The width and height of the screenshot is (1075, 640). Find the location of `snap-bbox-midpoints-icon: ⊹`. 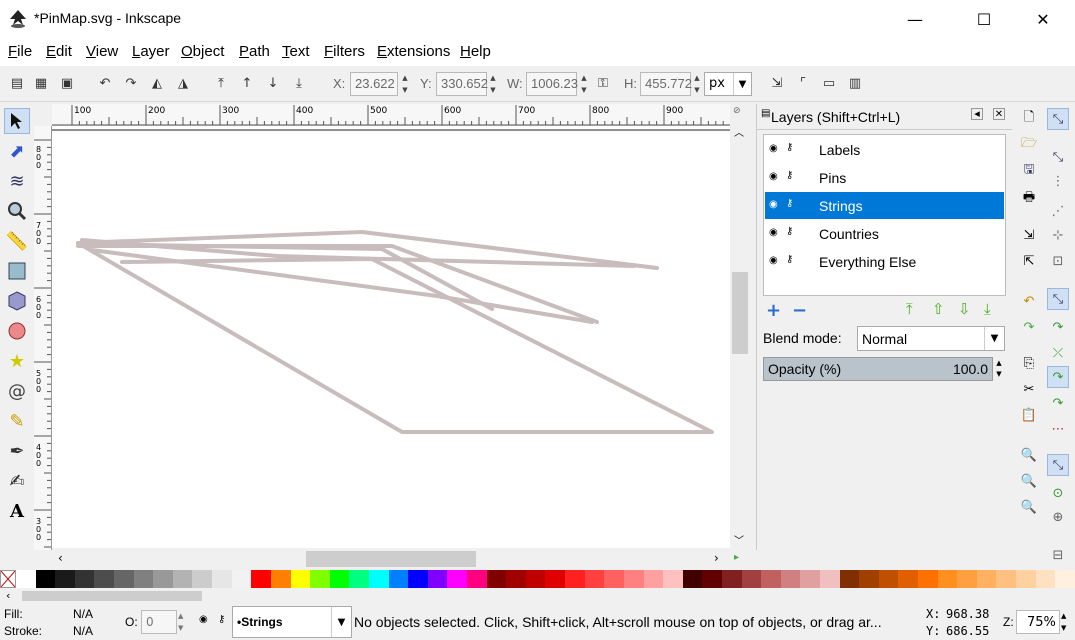

snap-bbox-midpoints-icon: ⊹ is located at coordinates (1058, 235).